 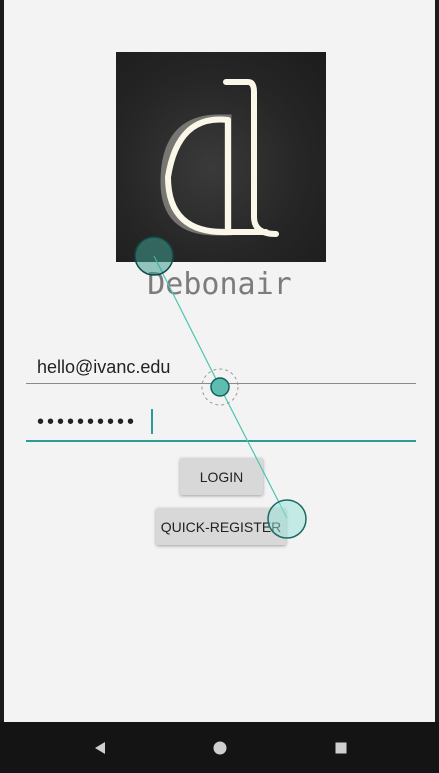 I want to click on touch-point-indicator, so click(x=220, y=387).